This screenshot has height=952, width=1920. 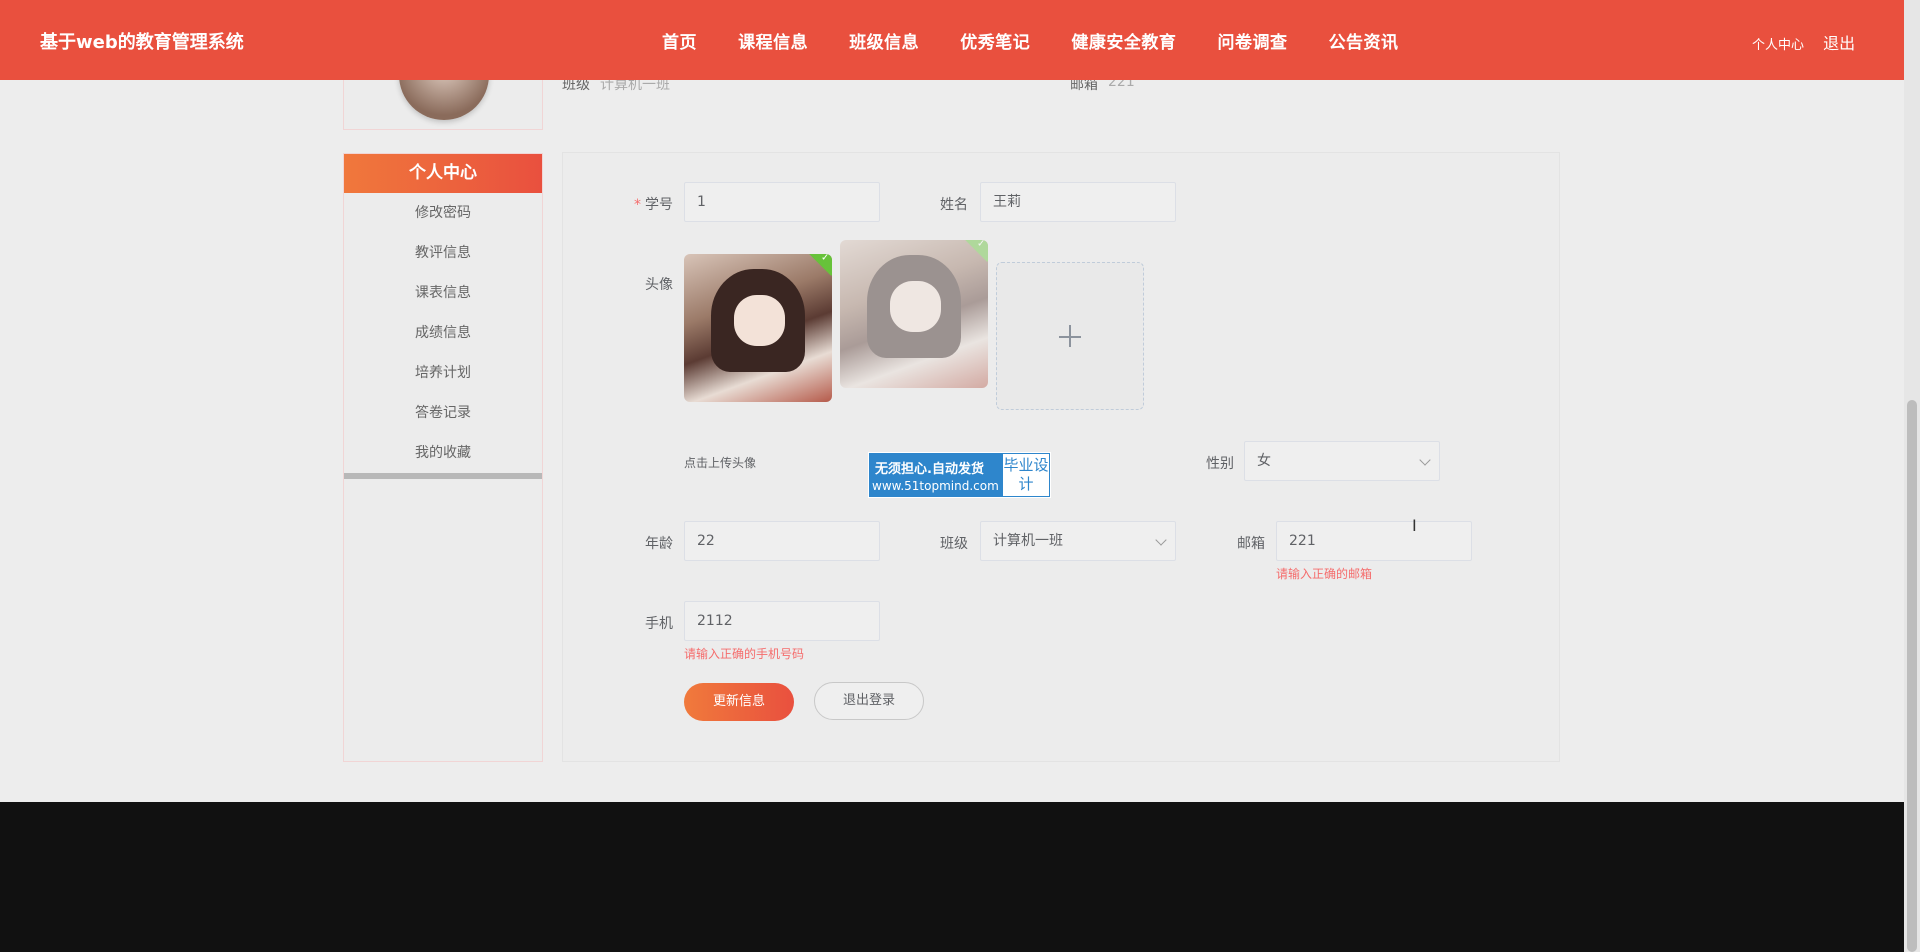 I want to click on email-error: 请输入正确的邮箱, so click(x=1324, y=574).